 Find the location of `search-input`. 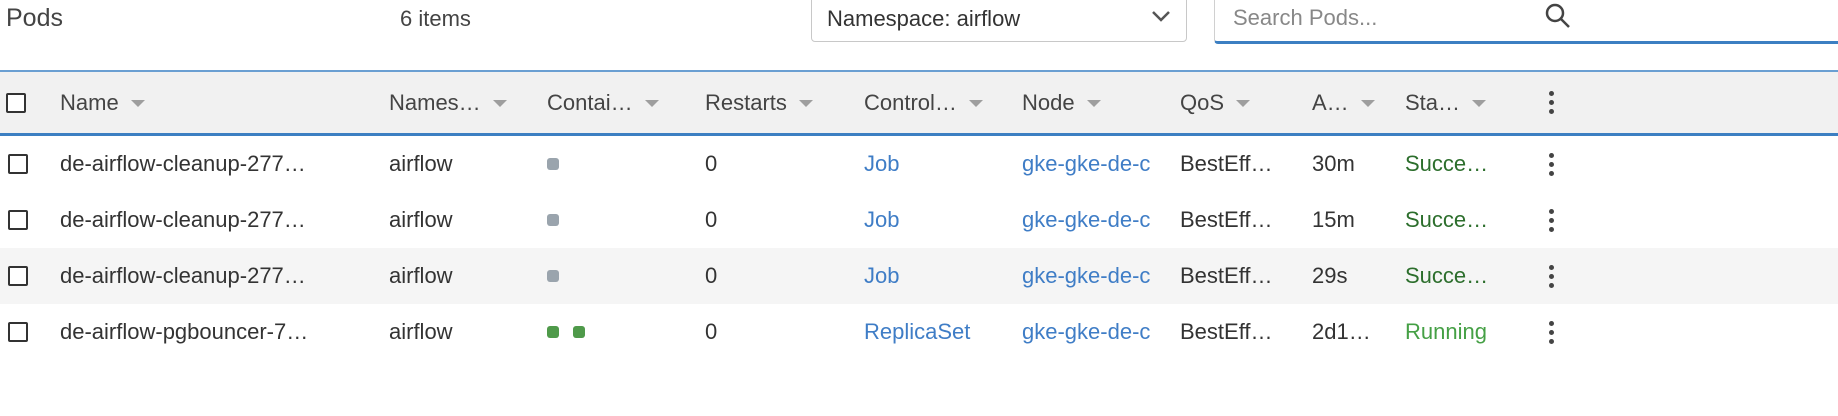

search-input is located at coordinates (1383, 18).